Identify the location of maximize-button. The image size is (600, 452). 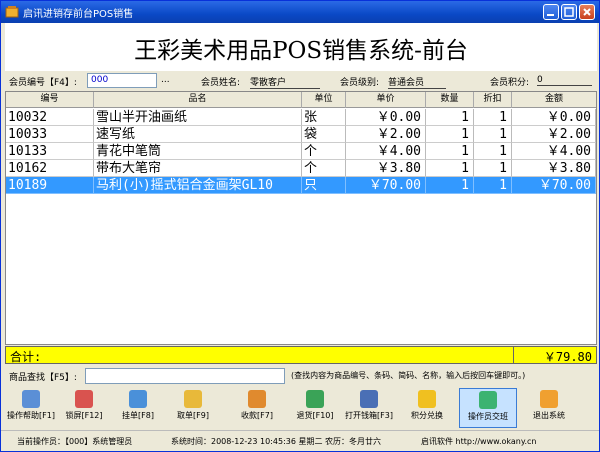
(569, 12).